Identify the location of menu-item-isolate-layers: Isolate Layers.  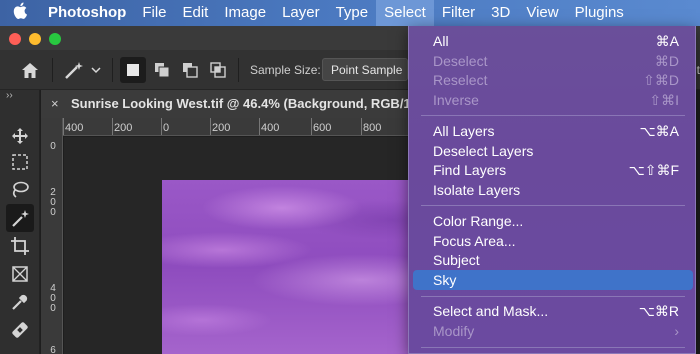
(553, 190).